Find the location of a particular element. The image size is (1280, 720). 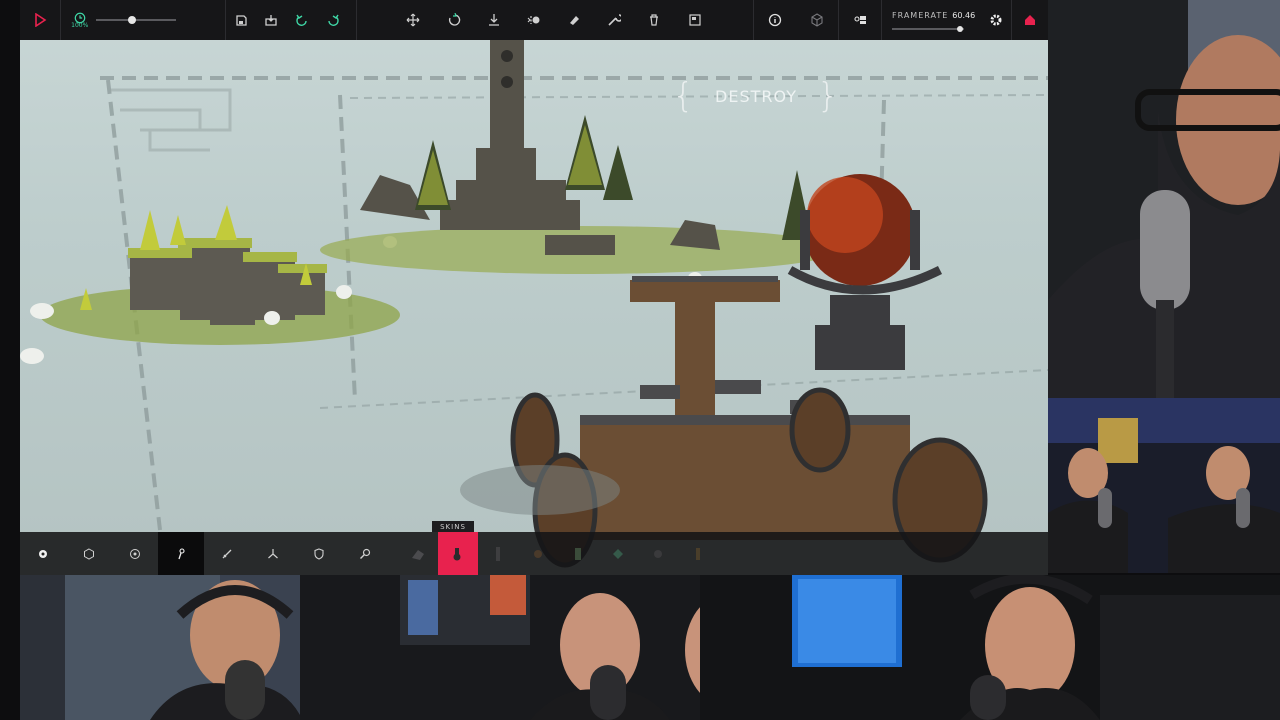

flip-icon is located at coordinates (493, 20).